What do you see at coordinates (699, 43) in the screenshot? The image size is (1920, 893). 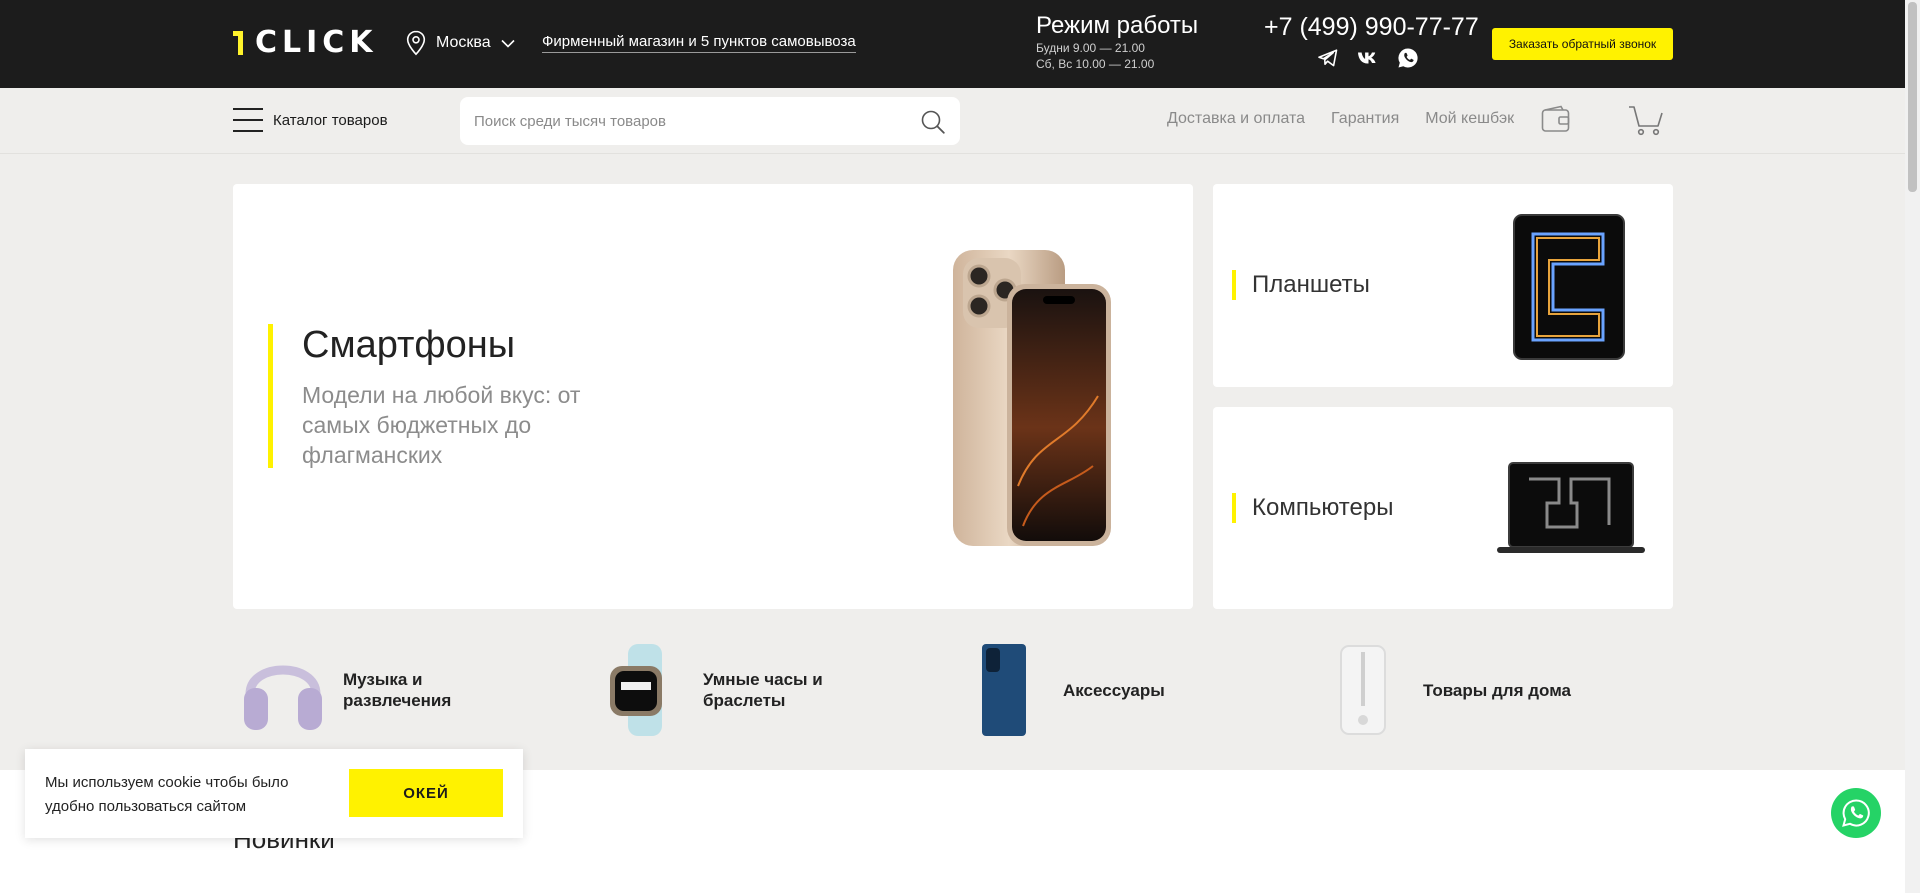 I see `store-pickup-link: Фирменный магазин и 5 пунктов самовывоза` at bounding box center [699, 43].